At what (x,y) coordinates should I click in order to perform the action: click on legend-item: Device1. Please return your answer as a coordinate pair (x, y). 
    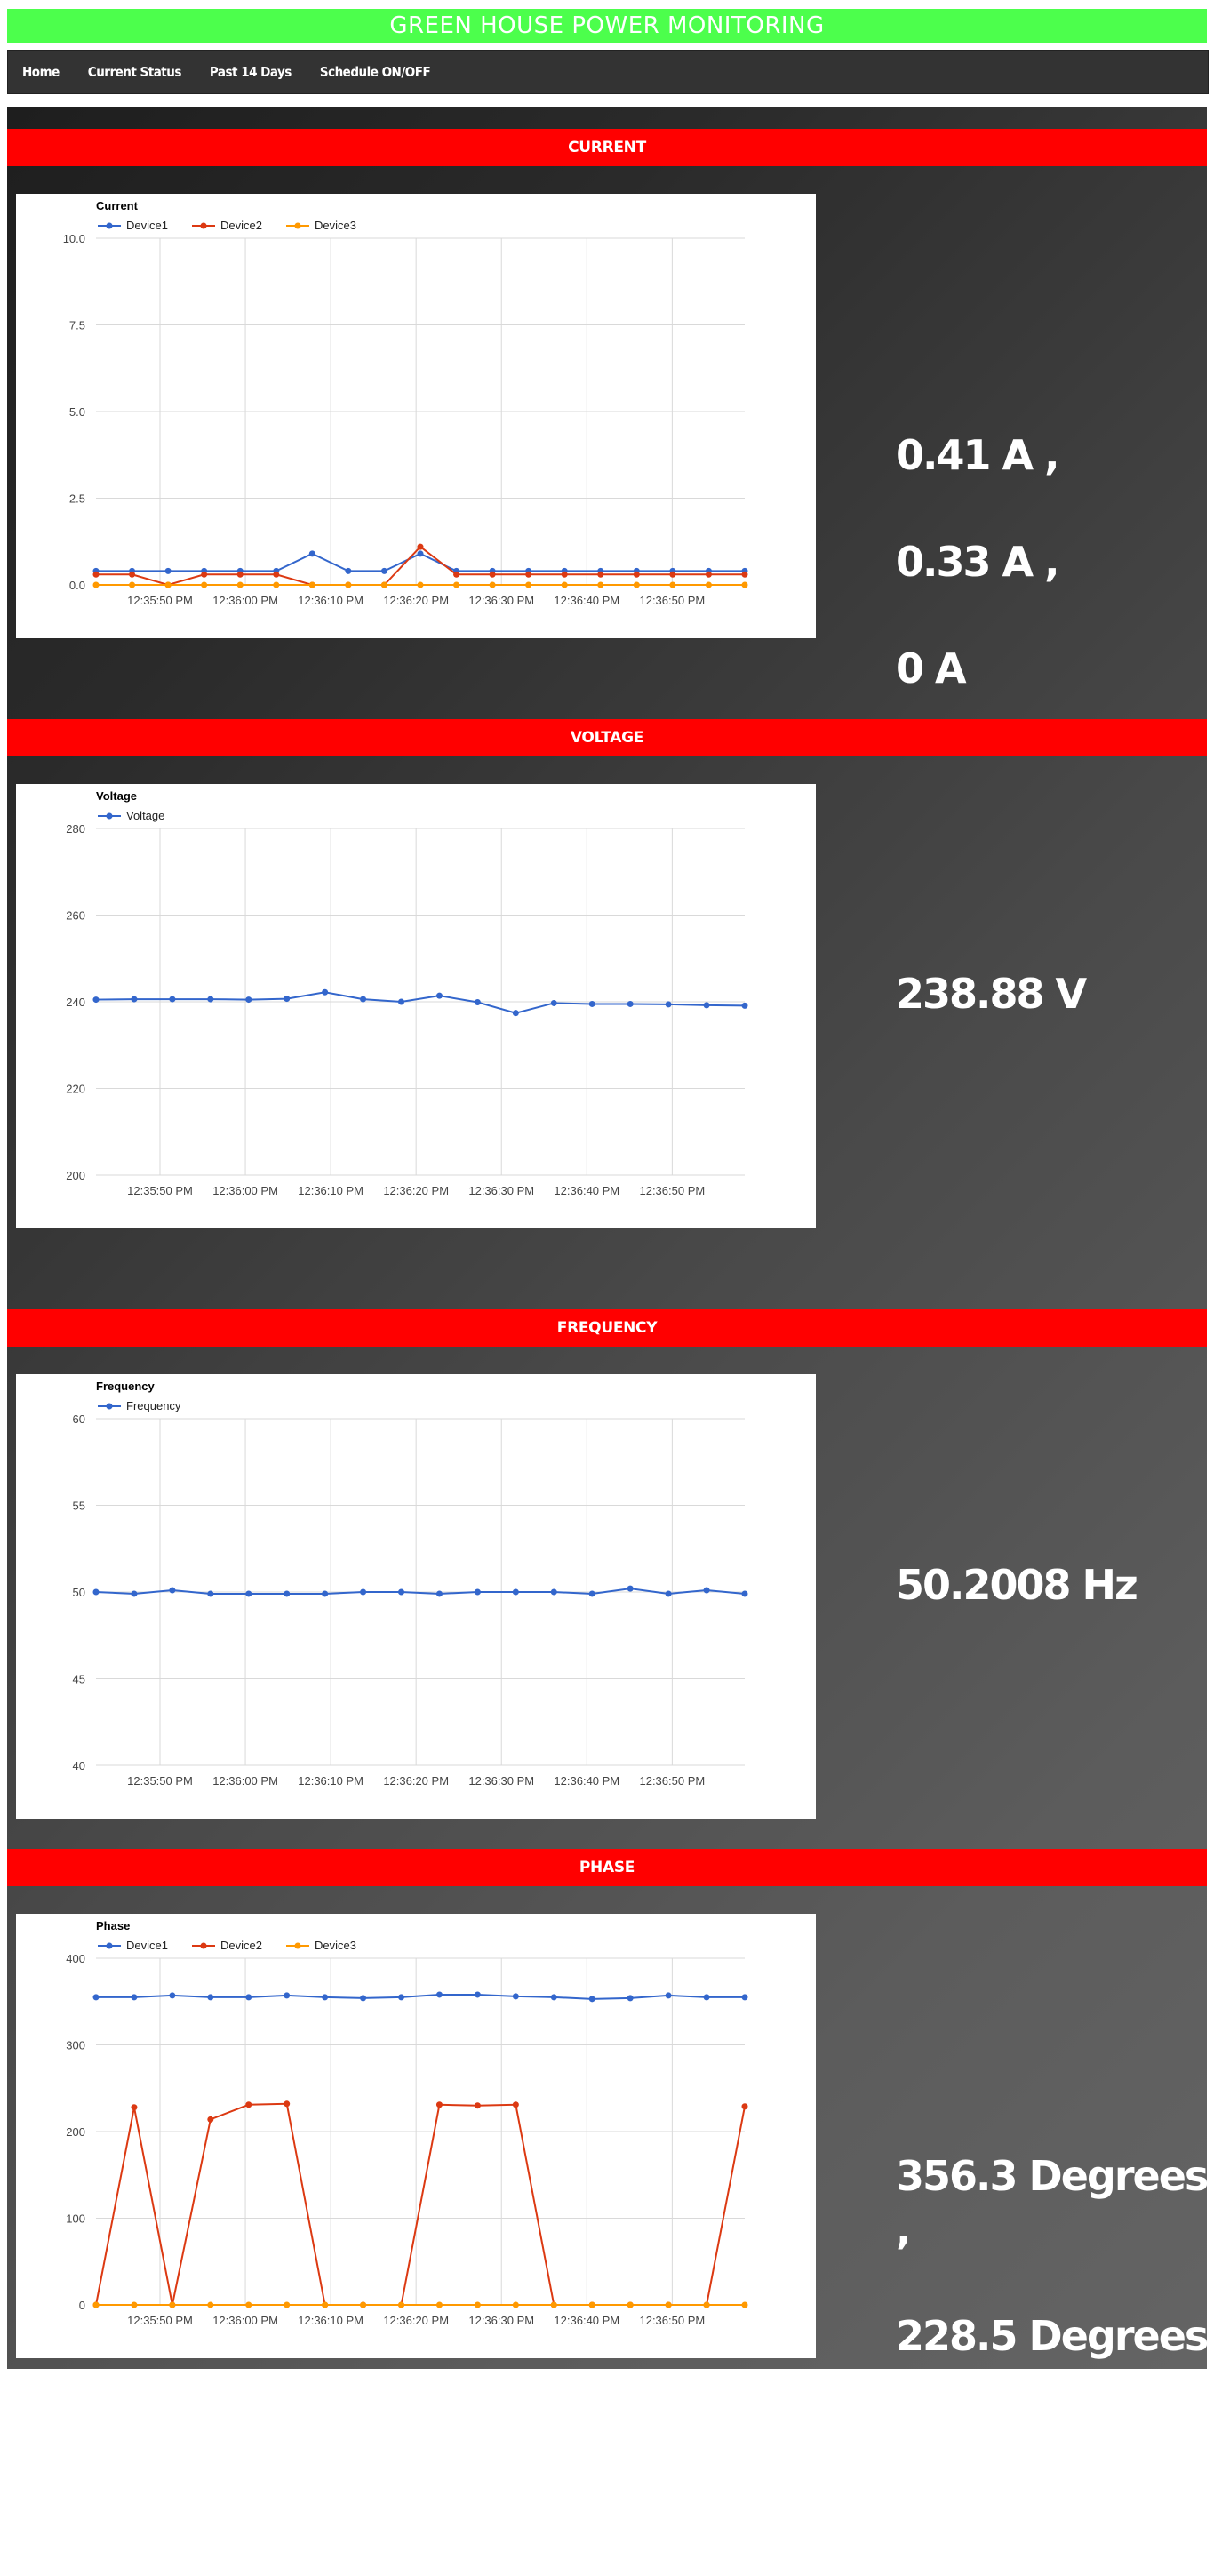
    Looking at the image, I should click on (133, 225).